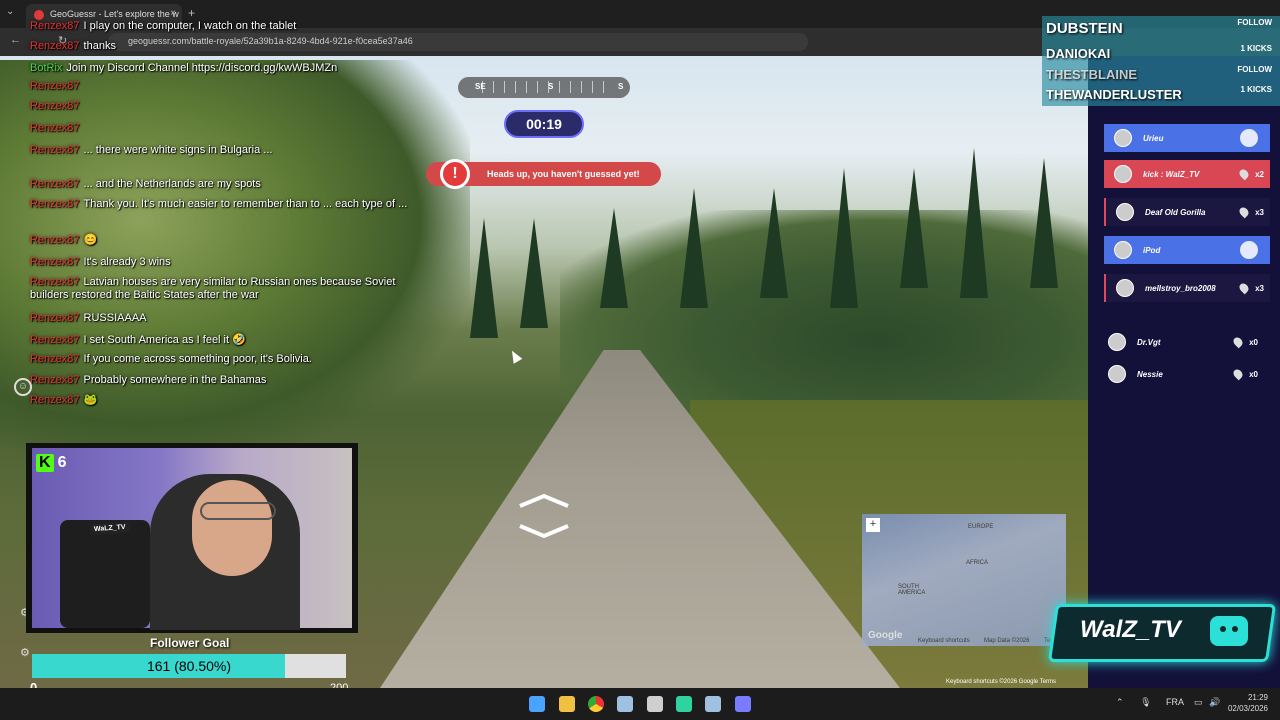  What do you see at coordinates (1257, 697) in the screenshot?
I see `clock-time: 21:29` at bounding box center [1257, 697].